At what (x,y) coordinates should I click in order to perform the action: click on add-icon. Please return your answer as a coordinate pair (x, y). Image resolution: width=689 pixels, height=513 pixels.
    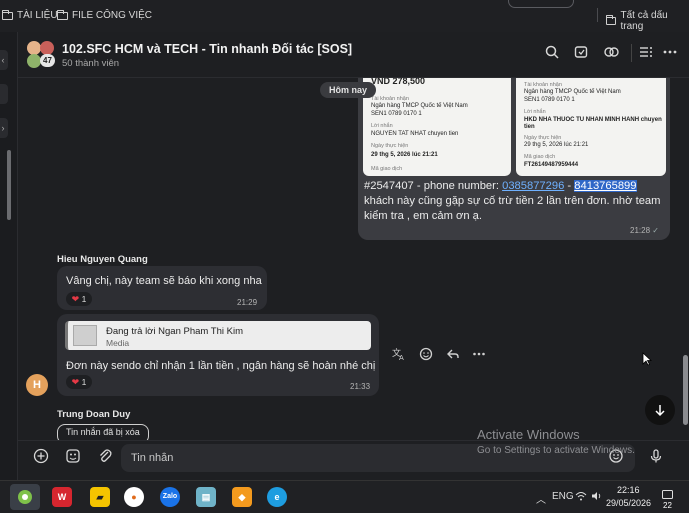
    Looking at the image, I should click on (41, 458).